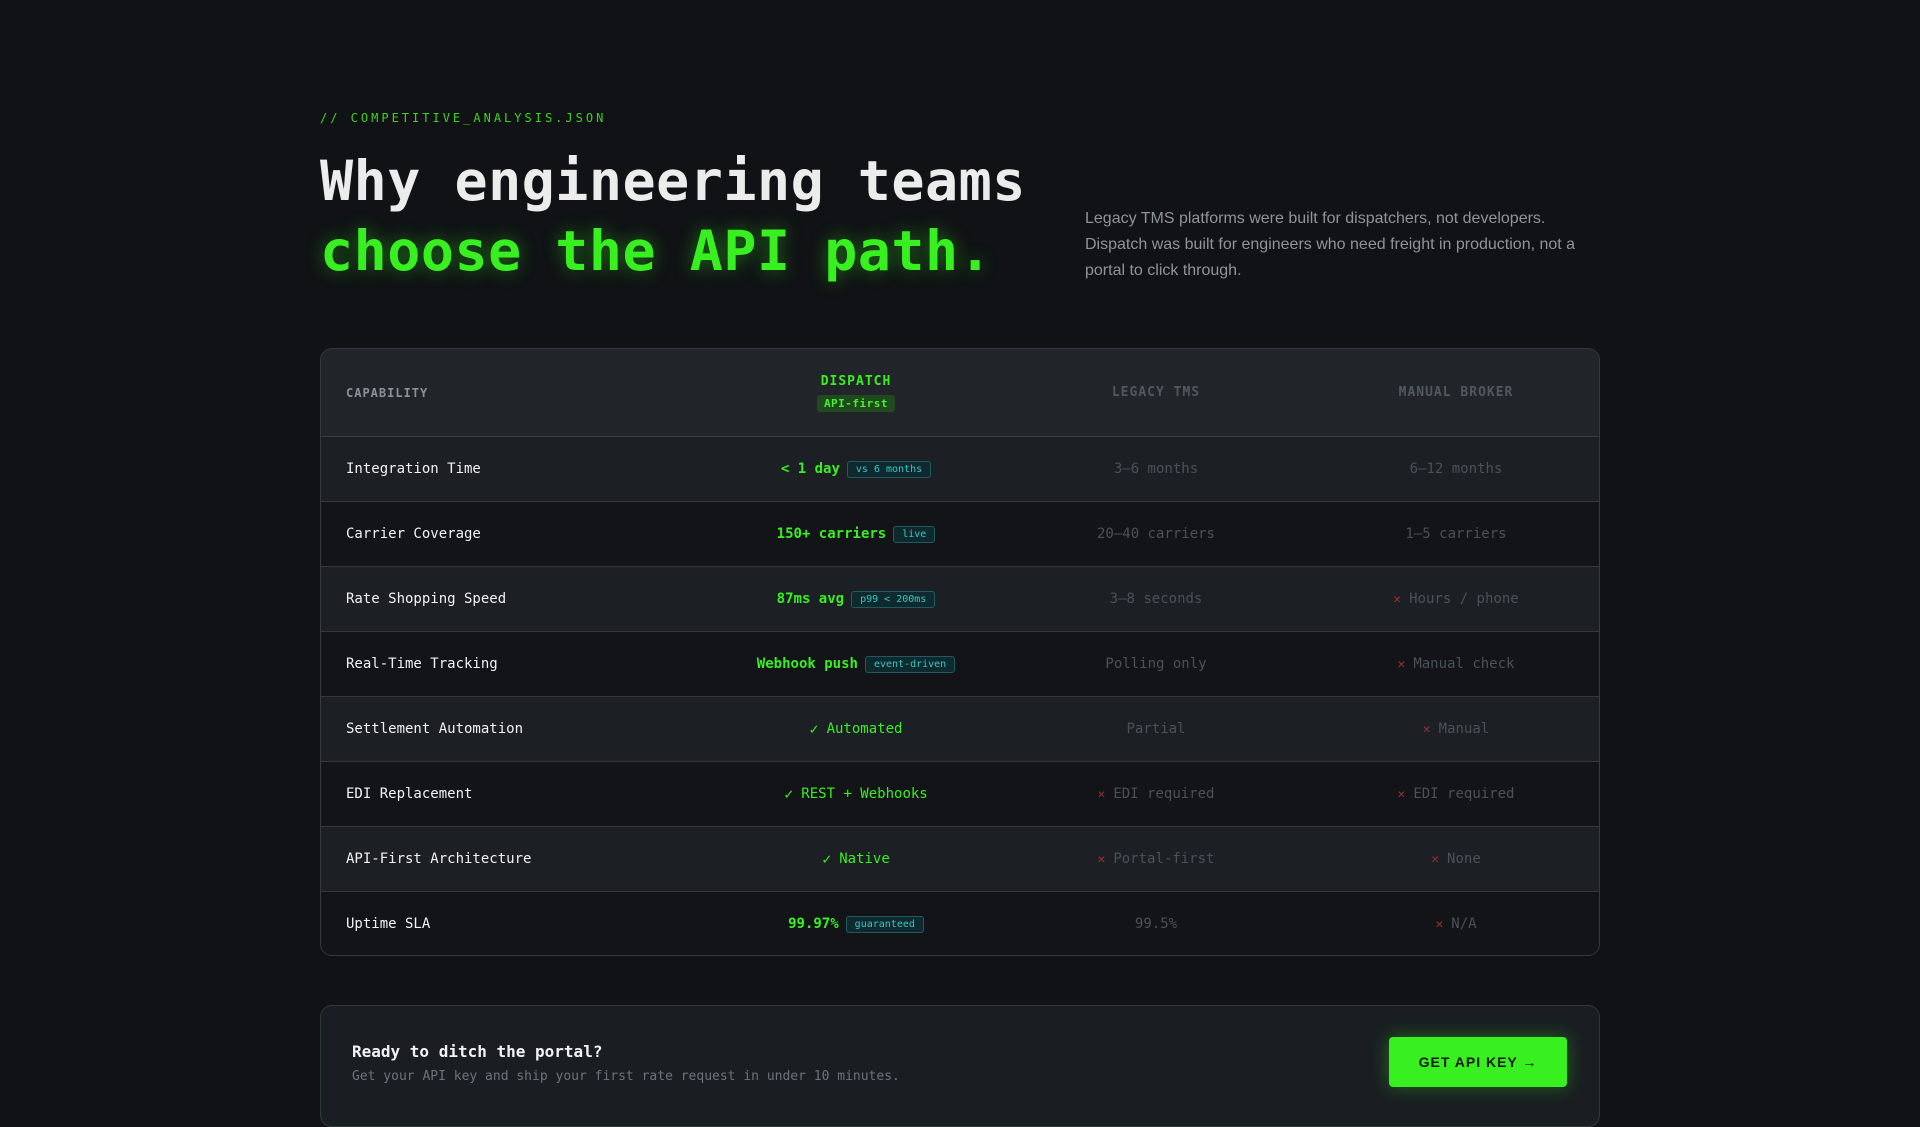 The width and height of the screenshot is (1920, 1127). Describe the element at coordinates (864, 729) in the screenshot. I see `dispatch-value: Automated` at that location.